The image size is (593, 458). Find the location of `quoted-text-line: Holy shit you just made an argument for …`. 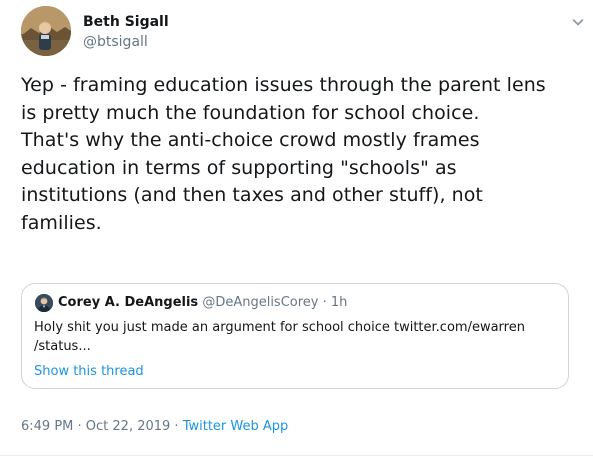

quoted-text-line: Holy shit you just made an argument for … is located at coordinates (279, 327).